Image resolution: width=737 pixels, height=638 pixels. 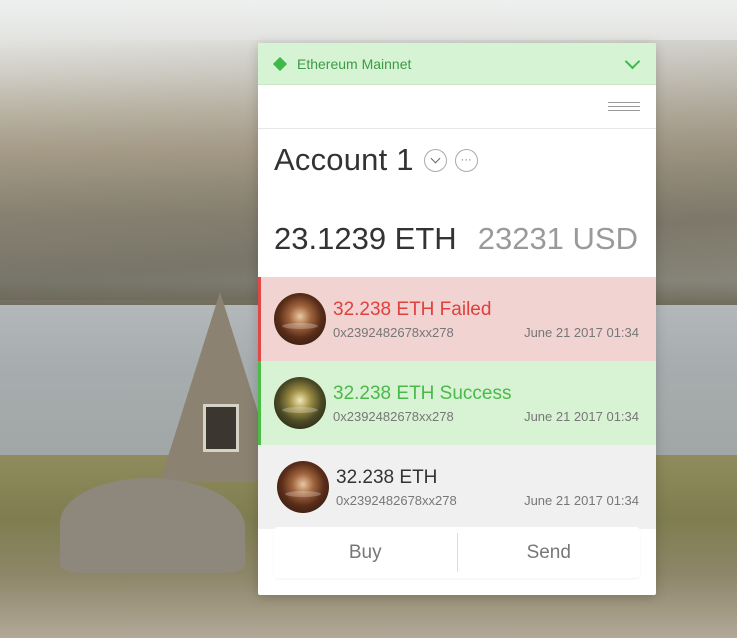 I want to click on usd-balance: 23231 USD, so click(x=557, y=238).